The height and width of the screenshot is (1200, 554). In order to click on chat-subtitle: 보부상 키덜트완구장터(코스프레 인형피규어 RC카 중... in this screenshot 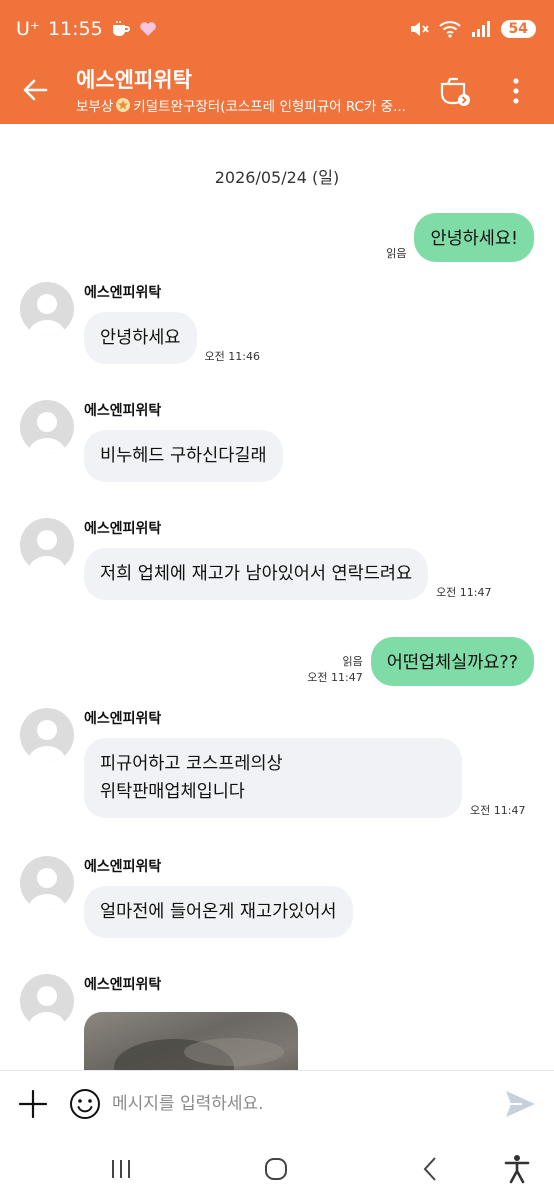, I will do `click(241, 105)`.